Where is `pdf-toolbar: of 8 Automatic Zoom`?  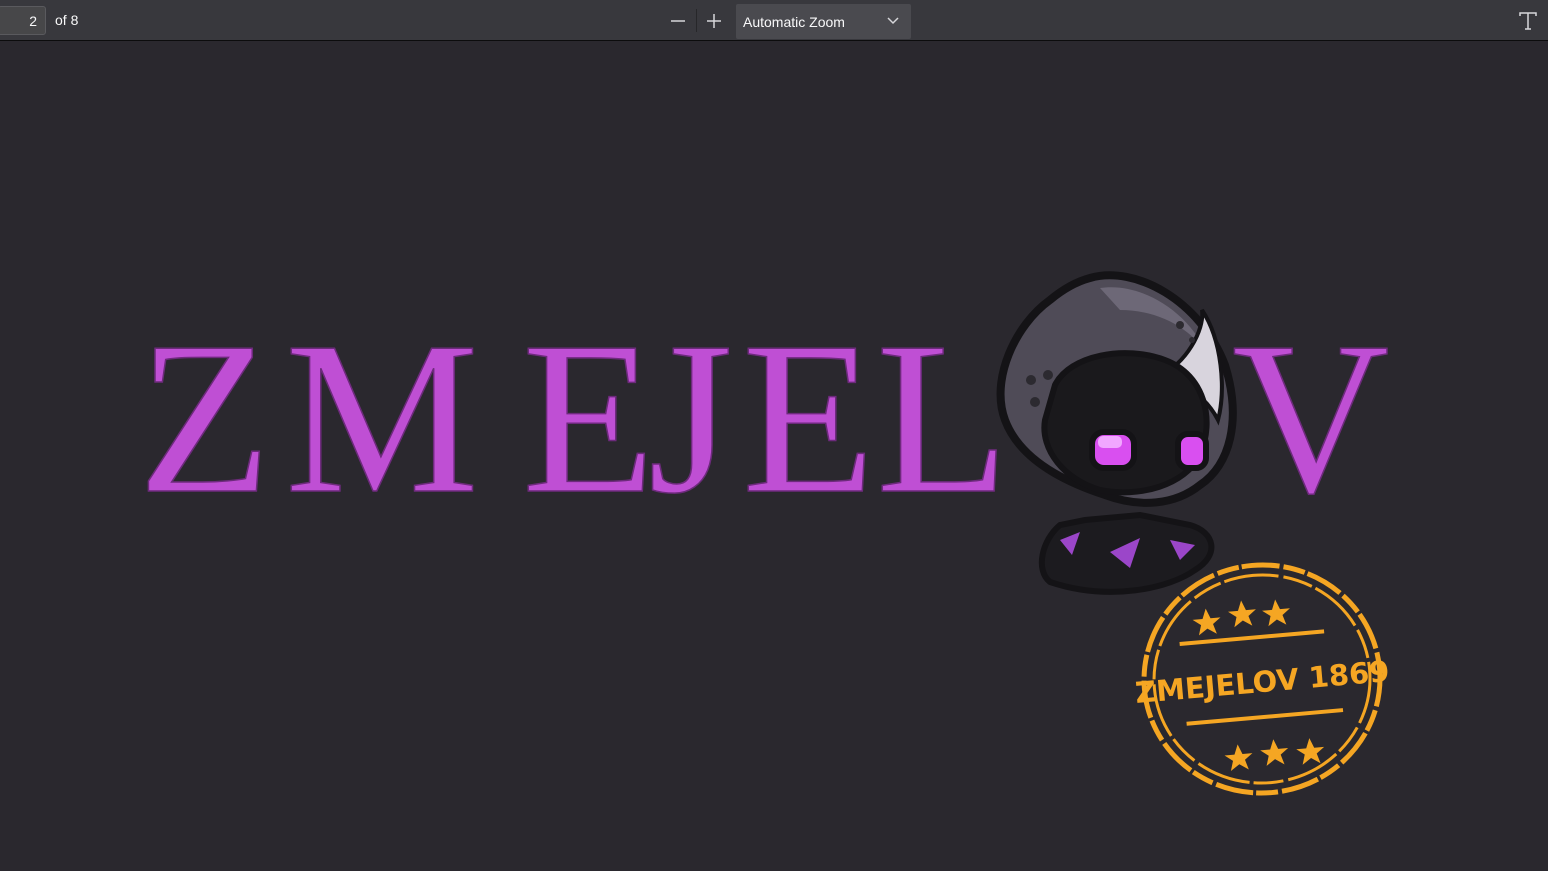
pdf-toolbar: of 8 Automatic Zoom is located at coordinates (774, 20).